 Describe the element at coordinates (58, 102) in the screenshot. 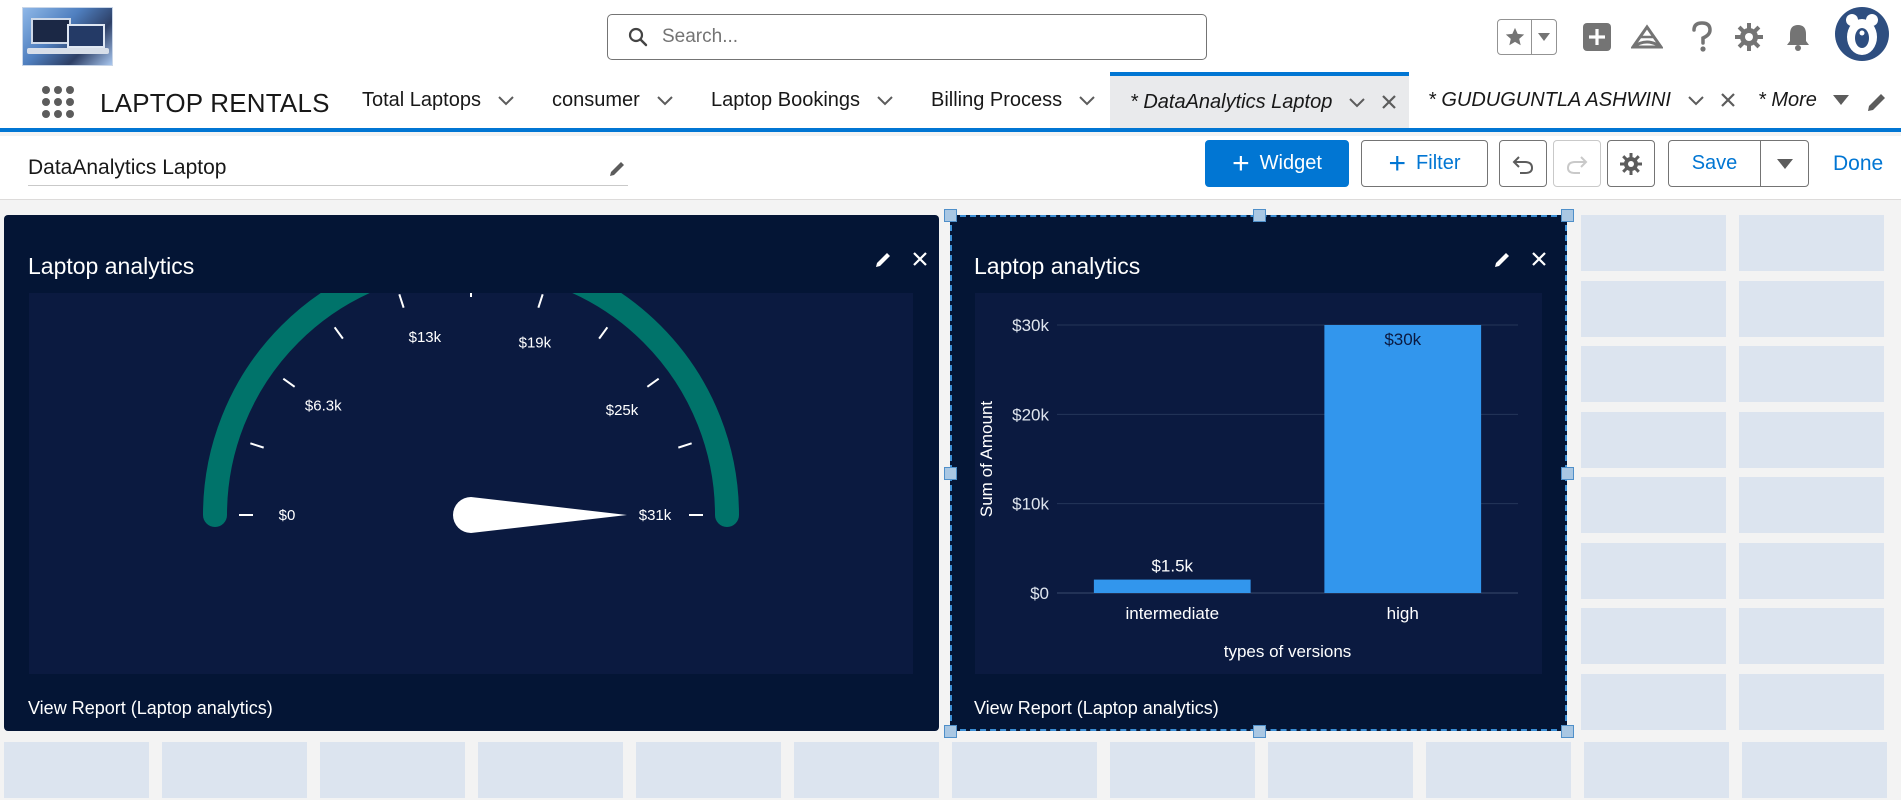

I see `app-launcher-icon` at that location.